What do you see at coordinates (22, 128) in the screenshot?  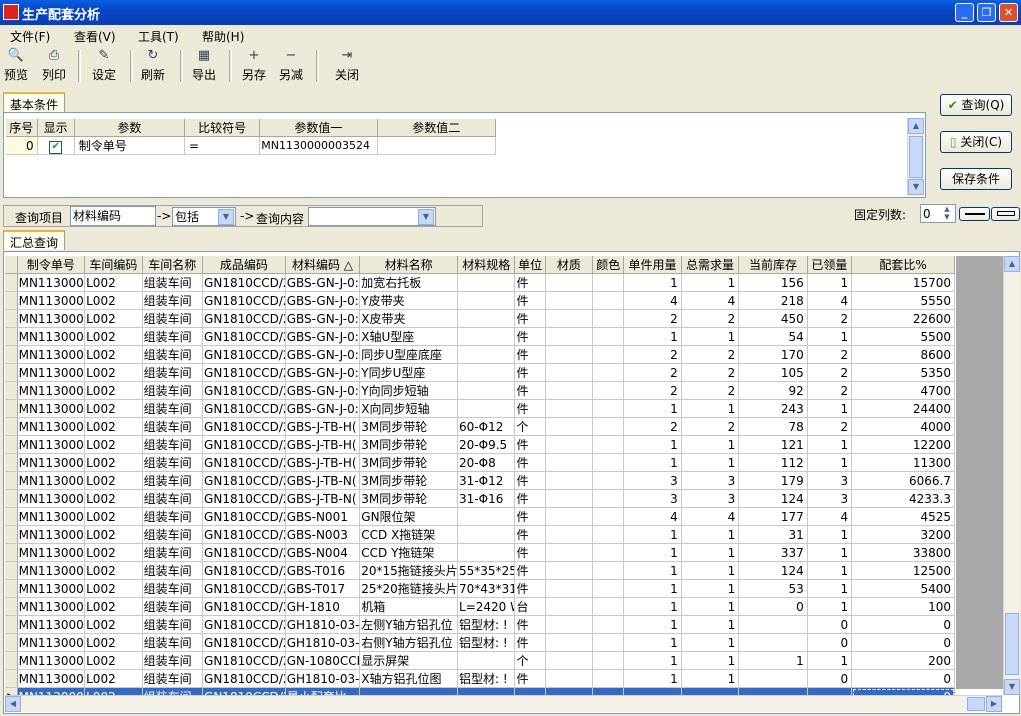 I see `conditions-header: 序号` at bounding box center [22, 128].